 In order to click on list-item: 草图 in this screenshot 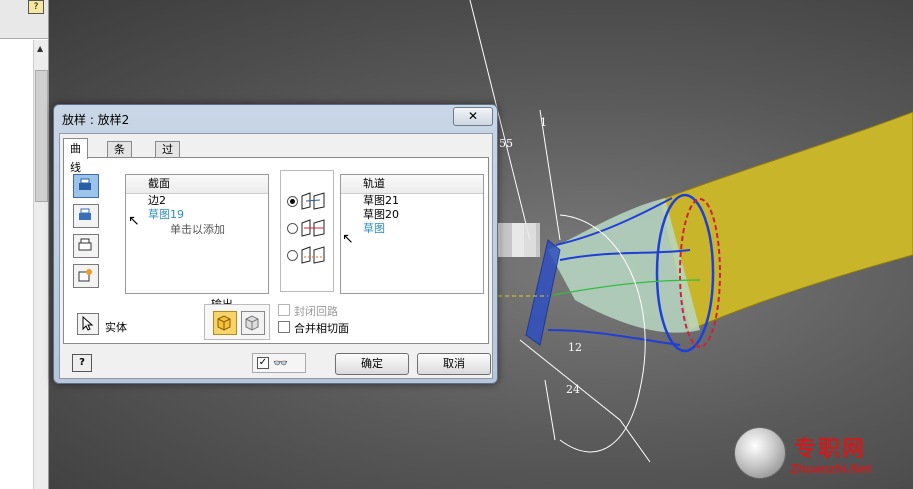, I will do `click(412, 229)`.